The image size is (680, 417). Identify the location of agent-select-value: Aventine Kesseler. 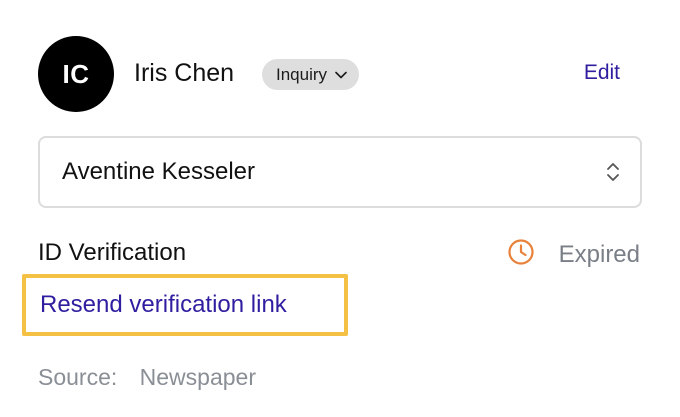
(159, 171).